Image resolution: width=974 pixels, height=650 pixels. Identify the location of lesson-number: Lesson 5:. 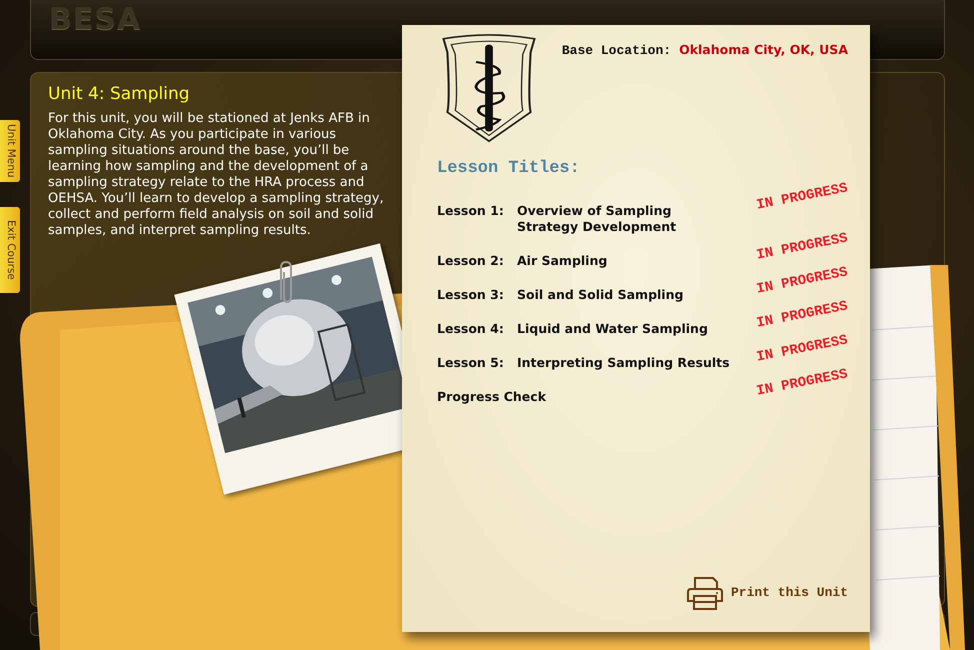
(471, 363).